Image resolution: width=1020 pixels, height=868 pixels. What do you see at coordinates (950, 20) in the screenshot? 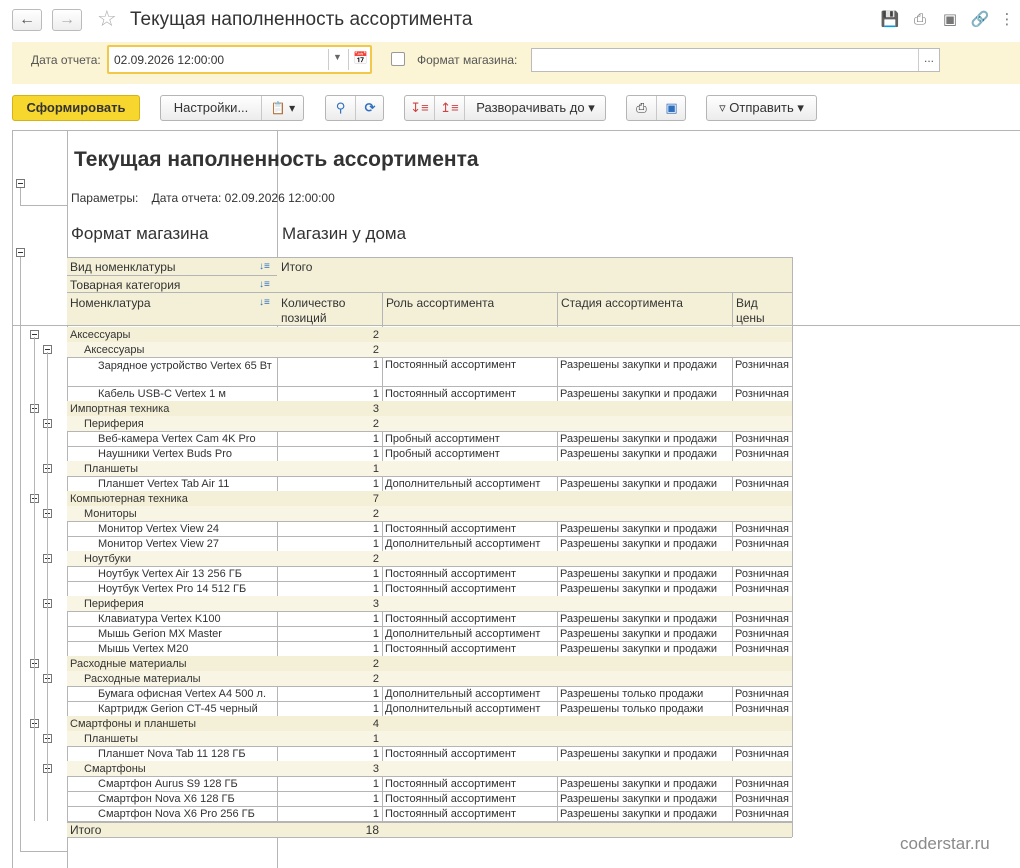
I see `preview-icon: ▣` at bounding box center [950, 20].